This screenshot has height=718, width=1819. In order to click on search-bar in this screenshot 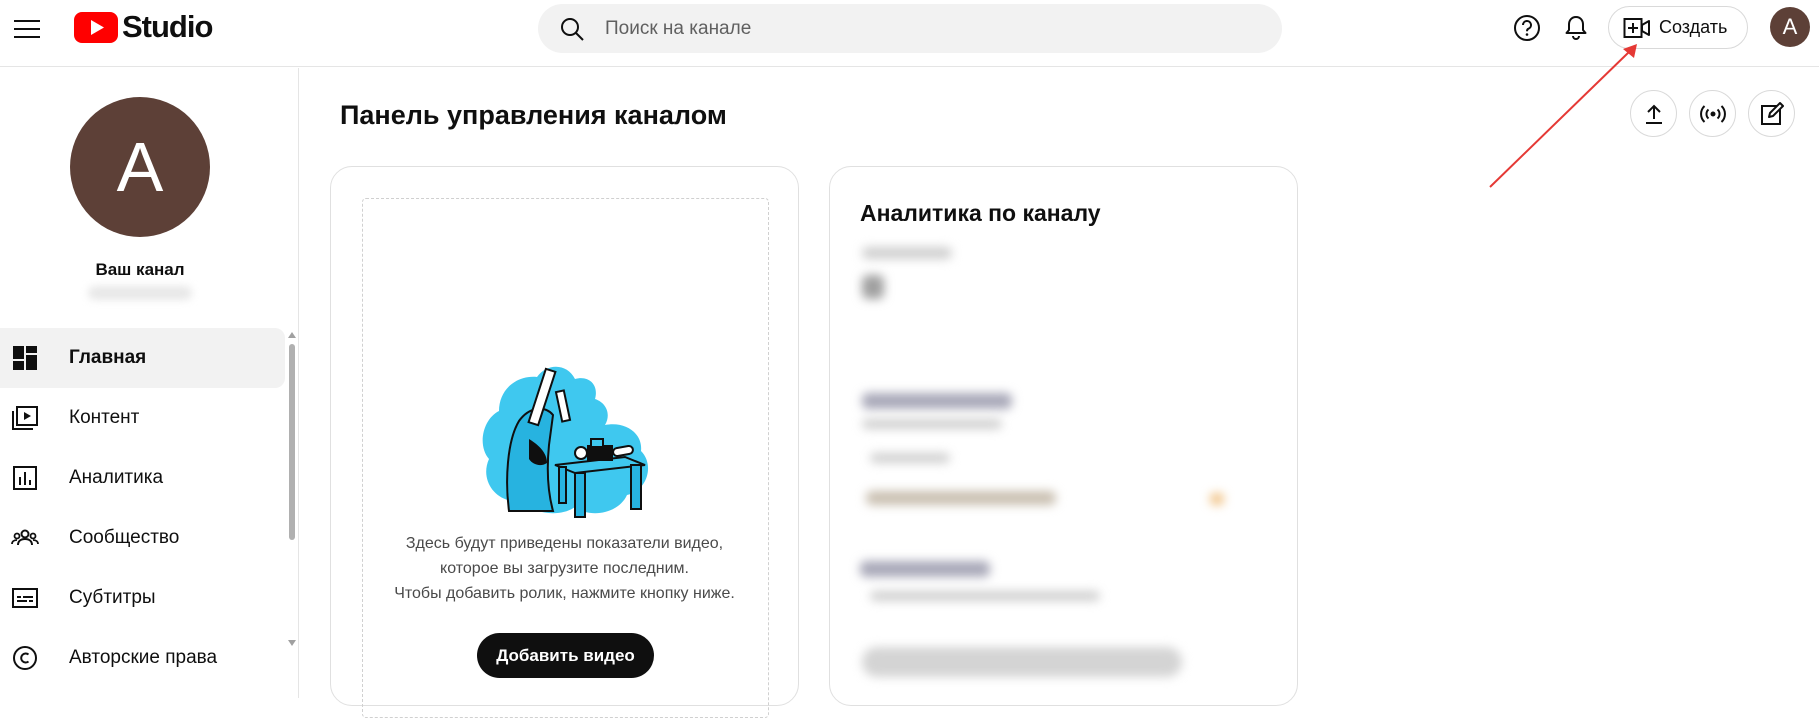, I will do `click(910, 28)`.